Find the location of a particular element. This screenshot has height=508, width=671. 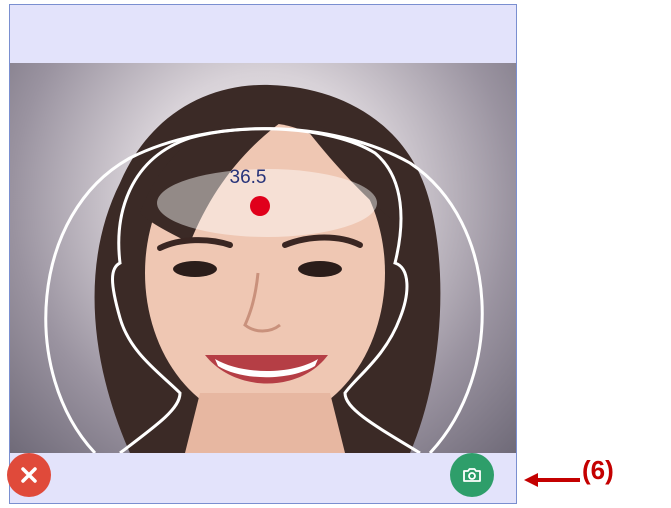

measurement-dot is located at coordinates (260, 206).